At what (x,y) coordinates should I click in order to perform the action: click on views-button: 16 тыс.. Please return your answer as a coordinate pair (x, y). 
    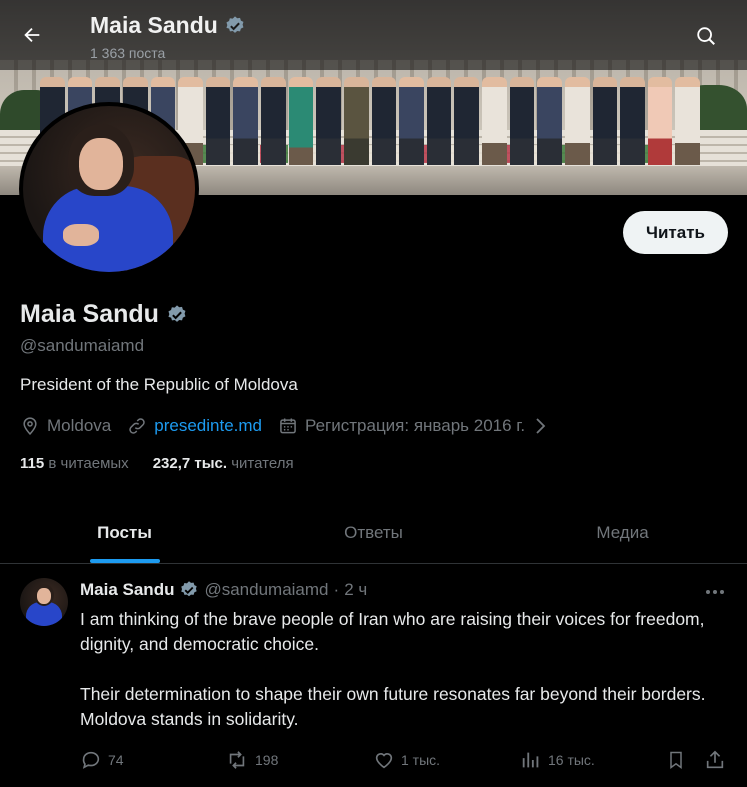
    Looking at the image, I should click on (557, 760).